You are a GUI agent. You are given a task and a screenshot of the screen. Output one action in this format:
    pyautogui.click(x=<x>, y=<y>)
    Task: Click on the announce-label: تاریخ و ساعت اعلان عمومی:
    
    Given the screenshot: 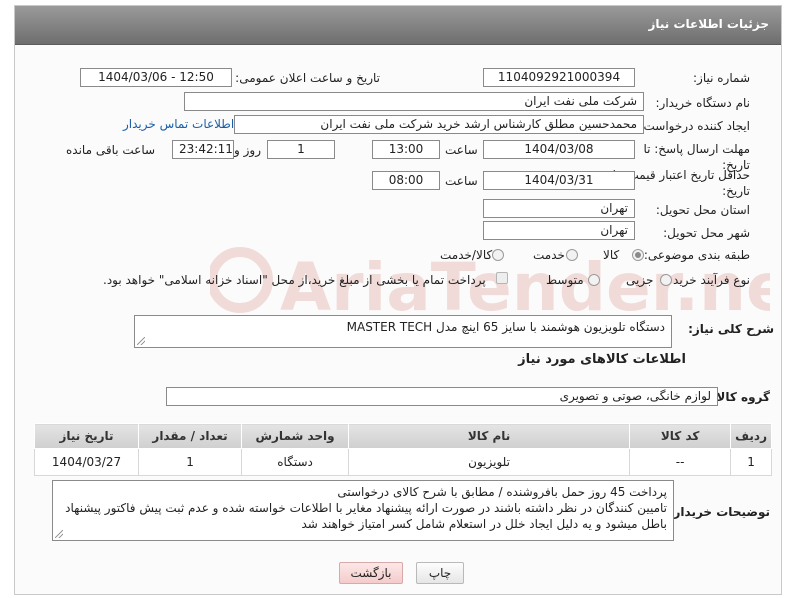 What is the action you would take?
    pyautogui.click(x=307, y=78)
    